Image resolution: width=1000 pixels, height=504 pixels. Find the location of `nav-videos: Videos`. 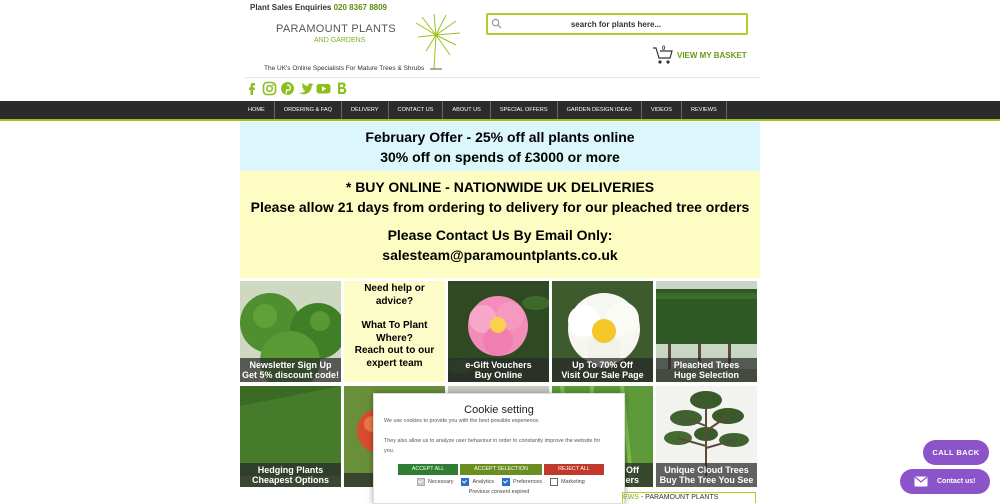

nav-videos: Videos is located at coordinates (662, 110).